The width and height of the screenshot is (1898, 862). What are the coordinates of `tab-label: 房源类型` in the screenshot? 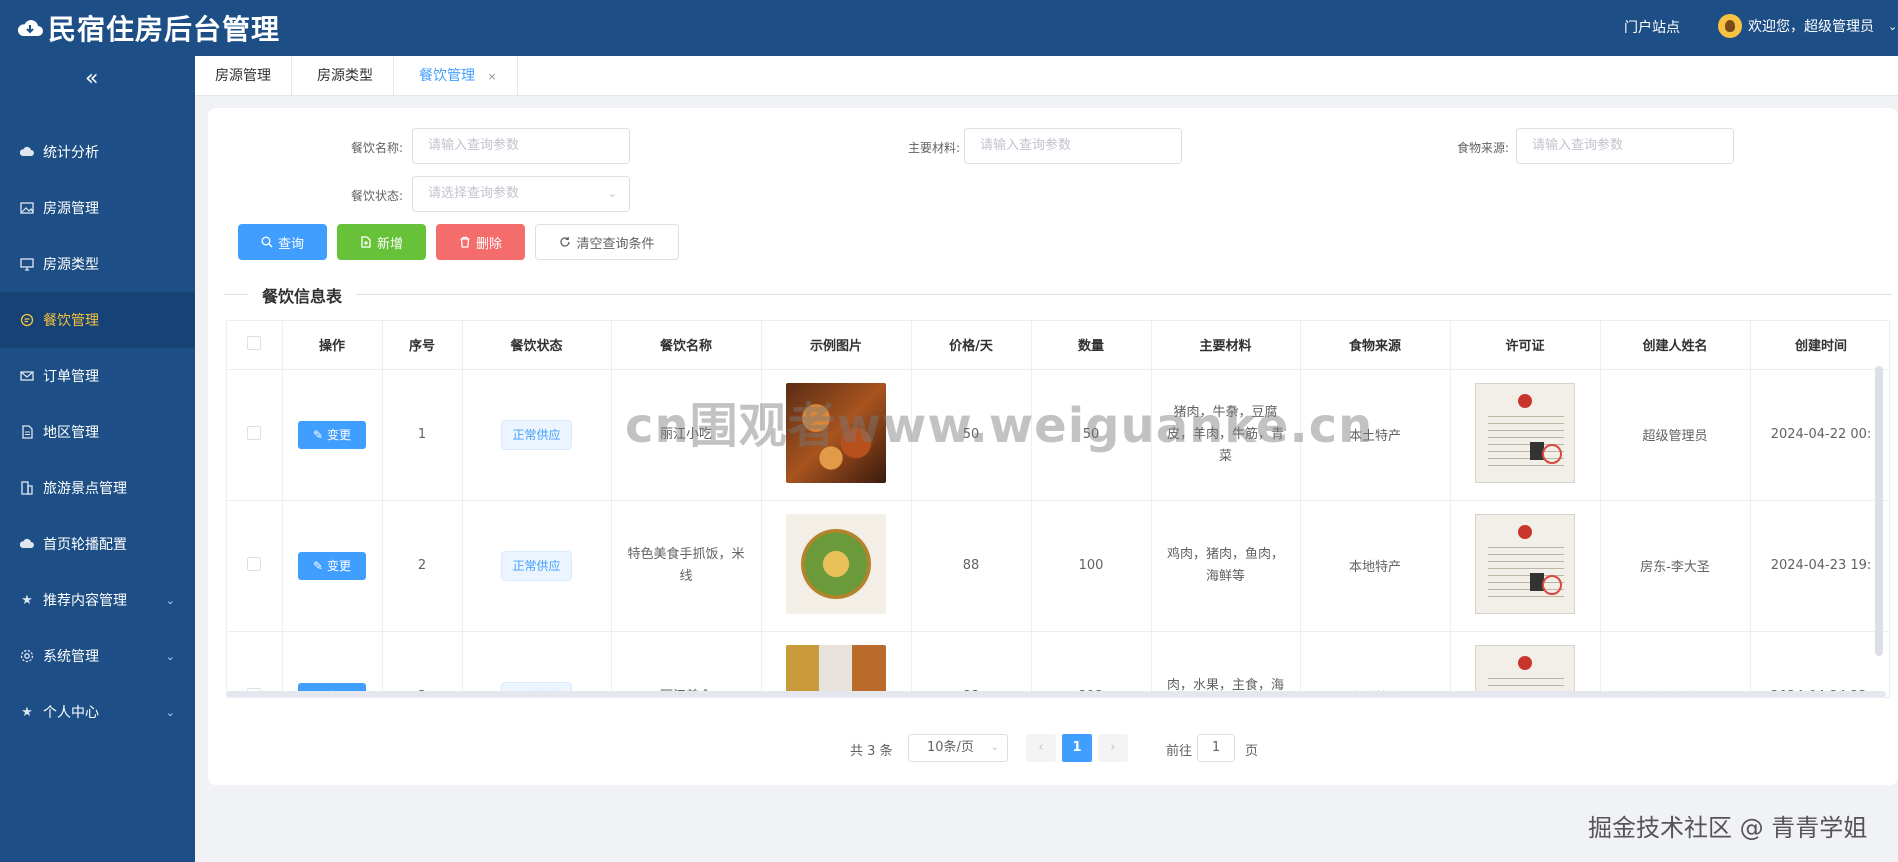 It's located at (345, 76).